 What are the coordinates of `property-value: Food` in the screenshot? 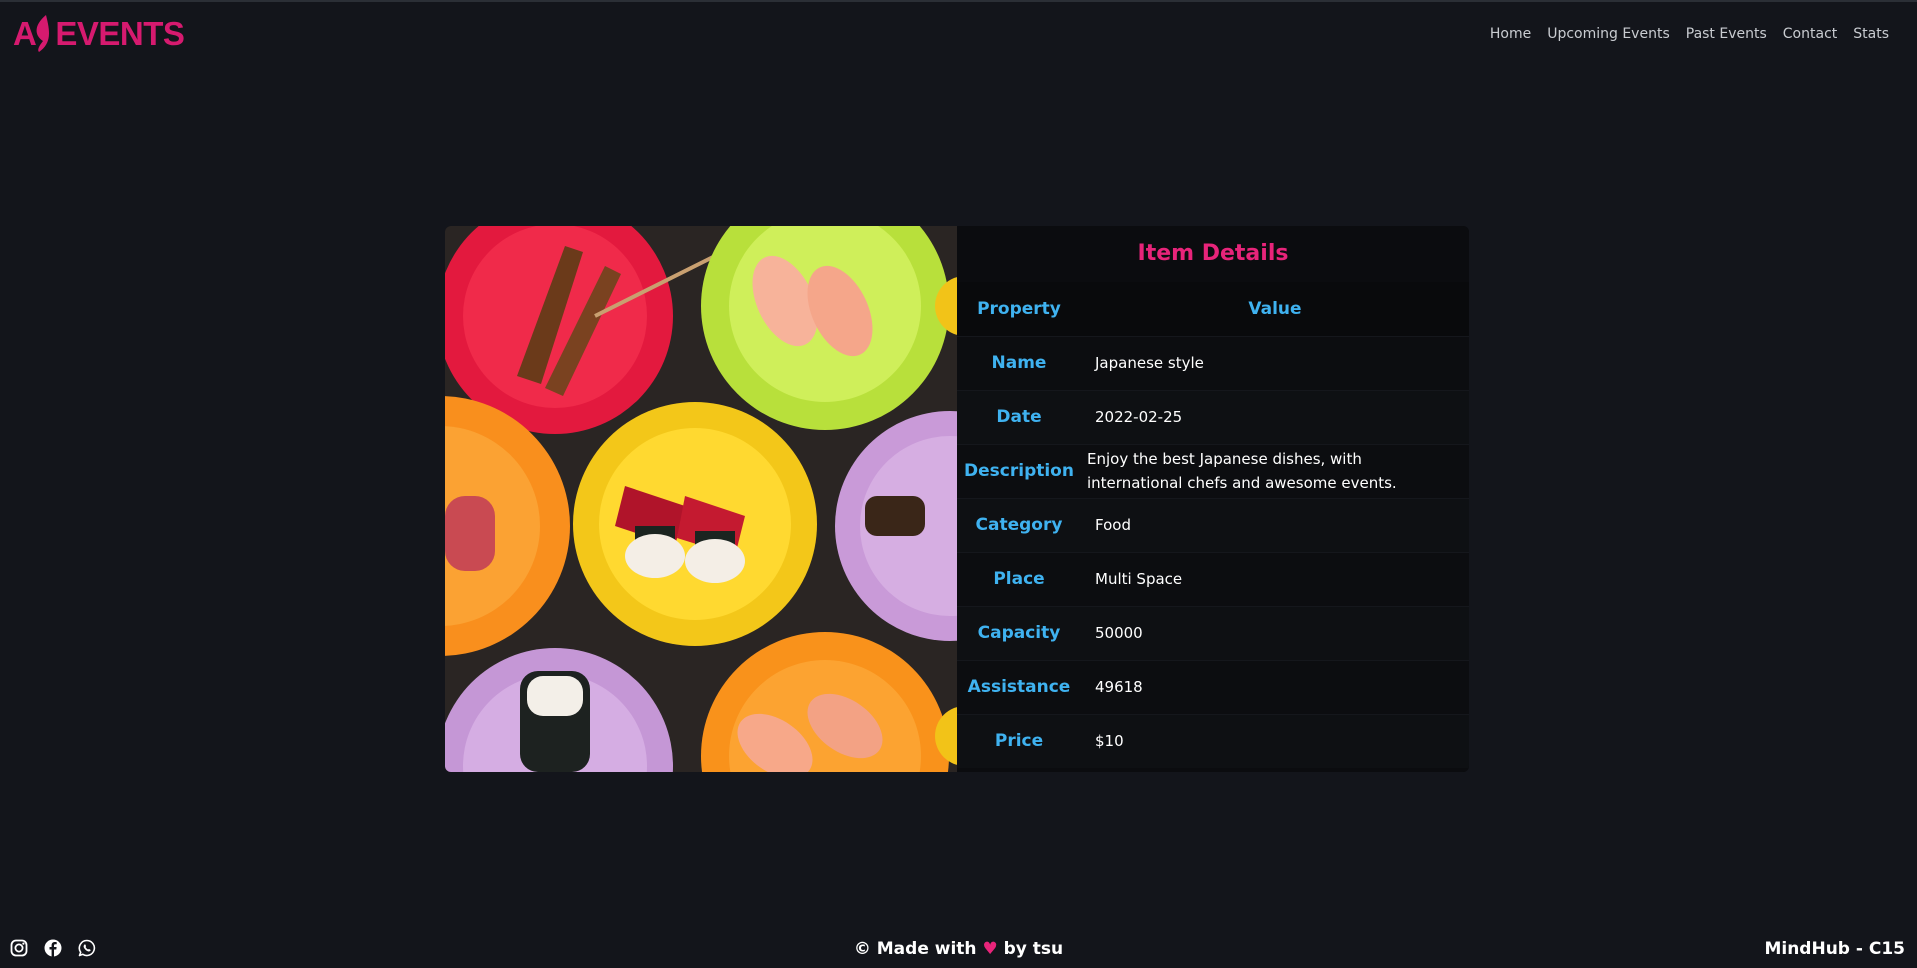 It's located at (1113, 525).